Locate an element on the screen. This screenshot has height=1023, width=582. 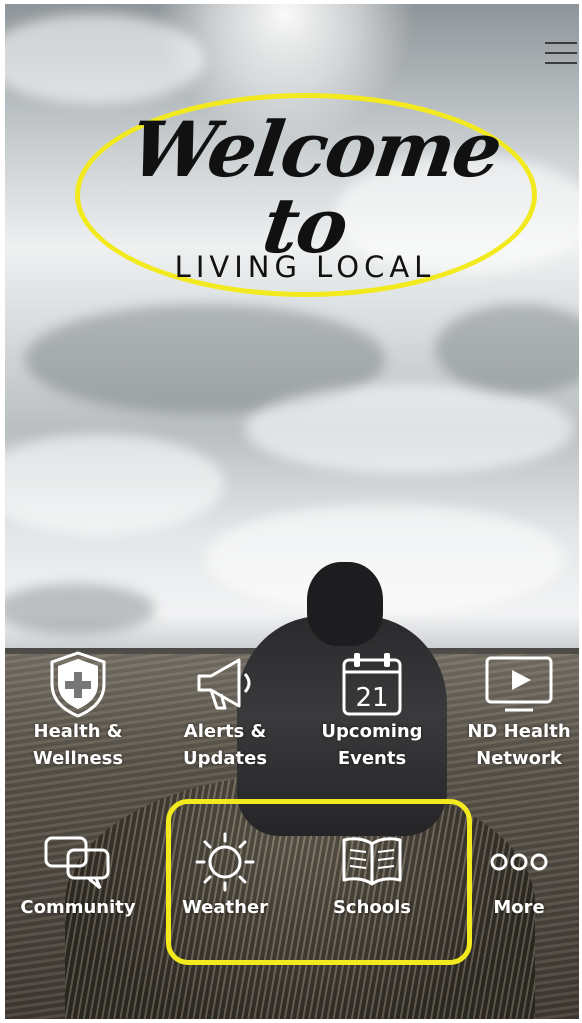
tv-play-icon is located at coordinates (519, 684).